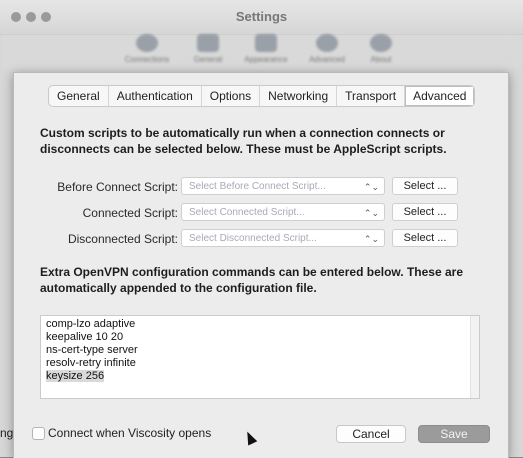  I want to click on tab-networking: Networking, so click(299, 96).